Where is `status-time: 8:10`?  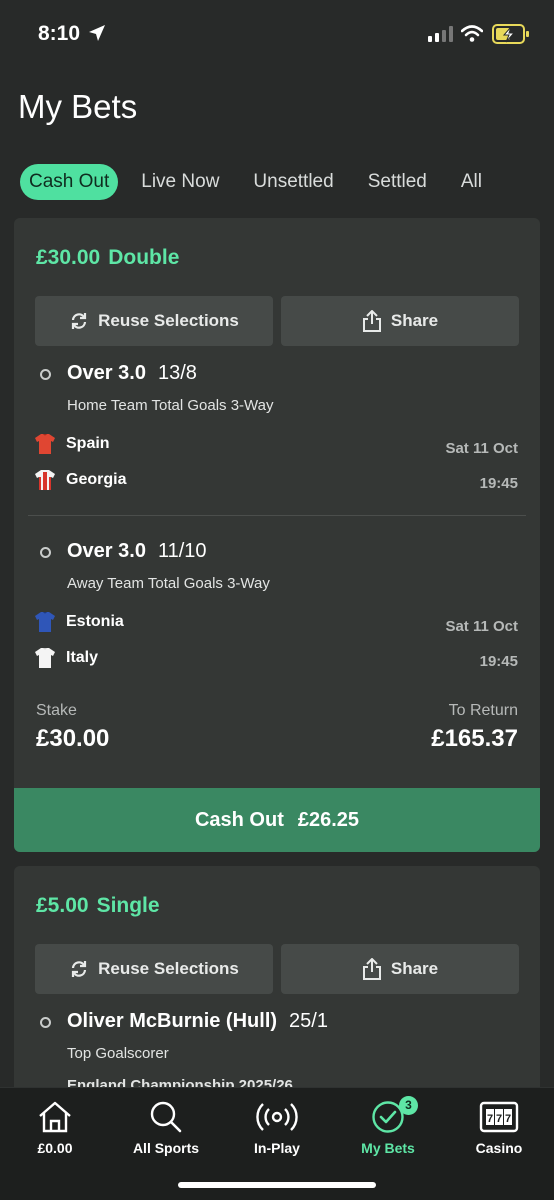
status-time: 8:10 is located at coordinates (59, 33).